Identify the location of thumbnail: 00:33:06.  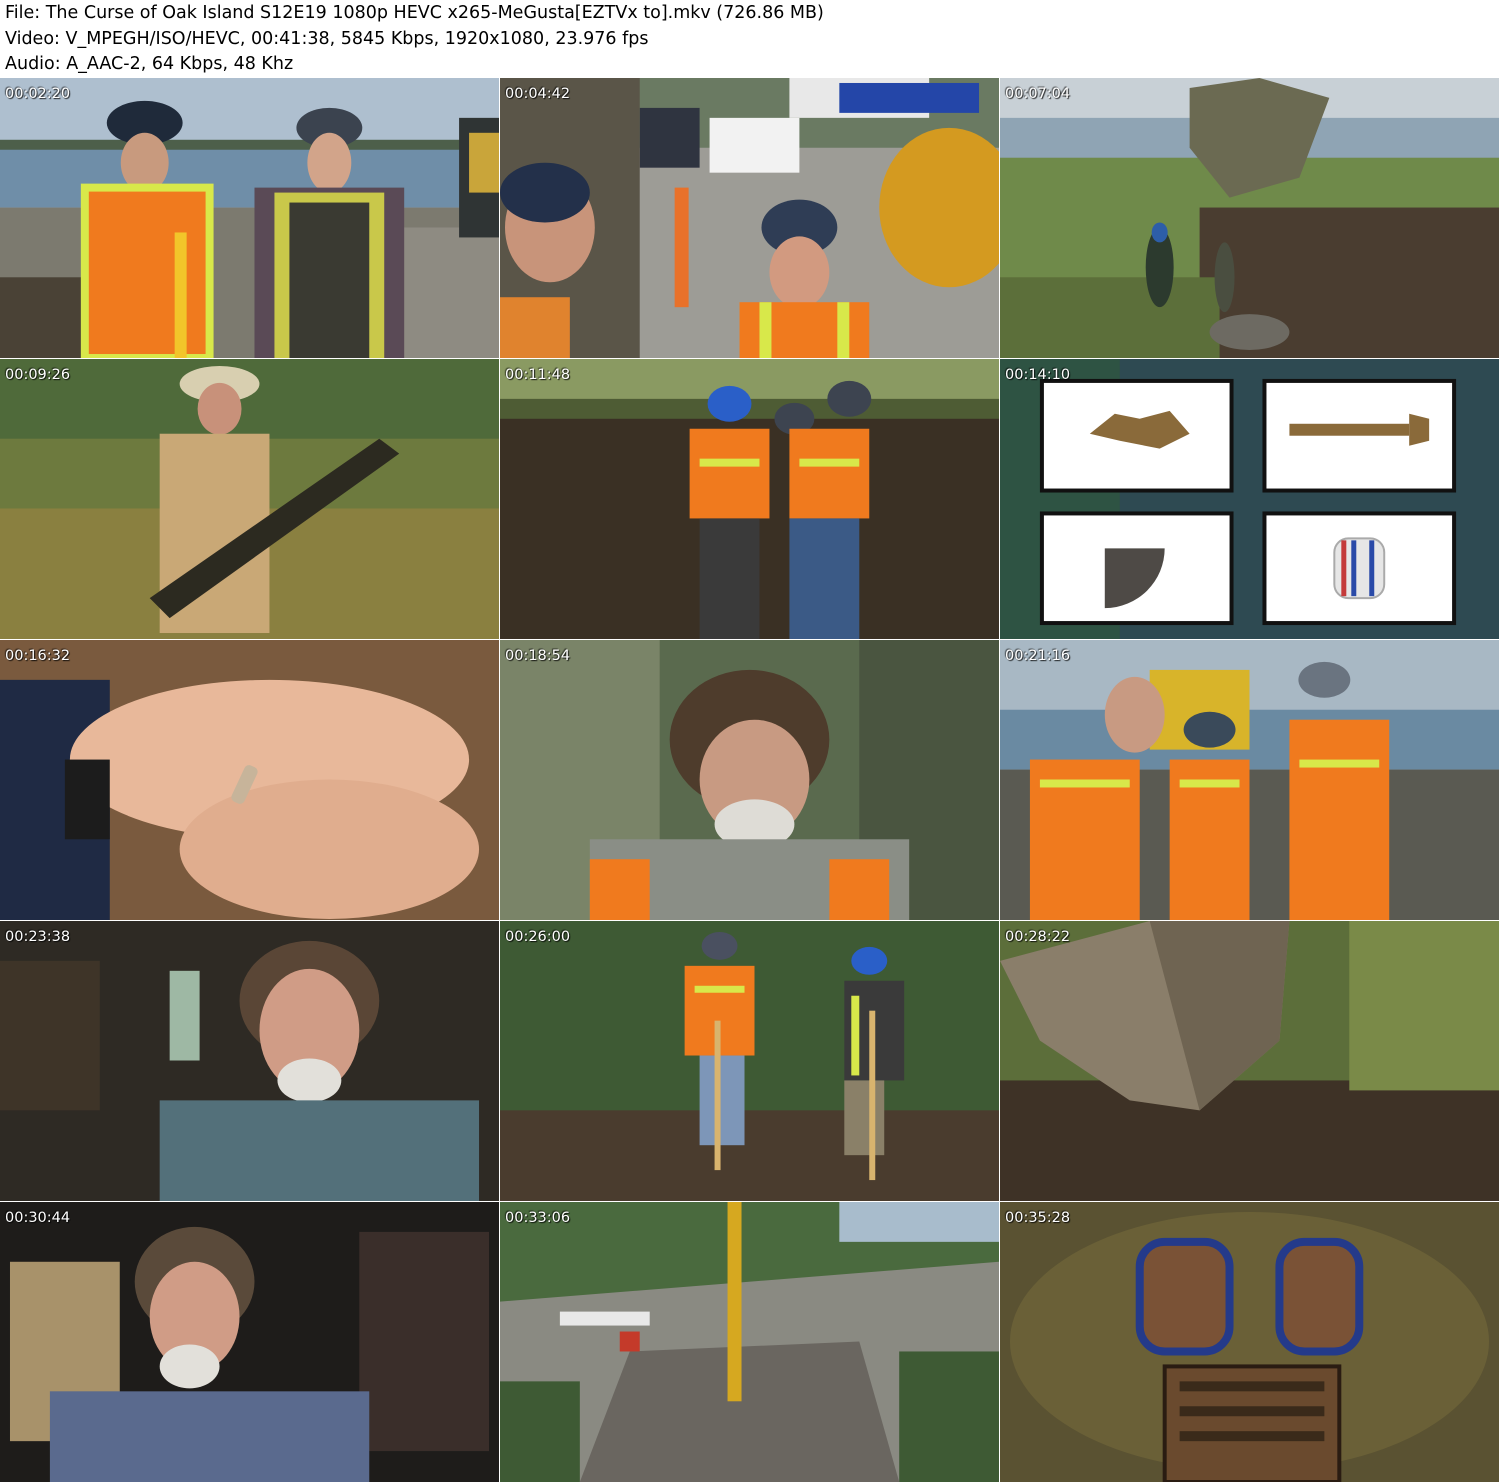
(750, 1342).